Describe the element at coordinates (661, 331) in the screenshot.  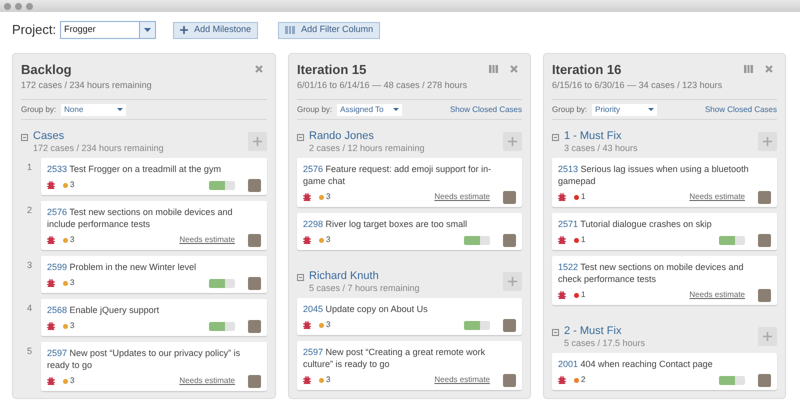
I see `group-title: 2 - Must Fix` at that location.